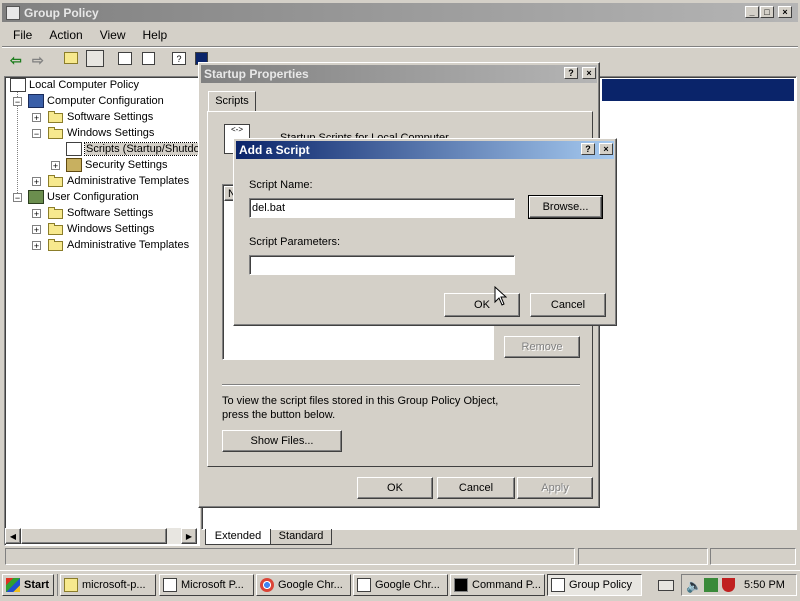 Image resolution: width=800 pixels, height=601 pixels. Describe the element at coordinates (238, 537) in the screenshot. I see `tab-extended: Extended` at that location.